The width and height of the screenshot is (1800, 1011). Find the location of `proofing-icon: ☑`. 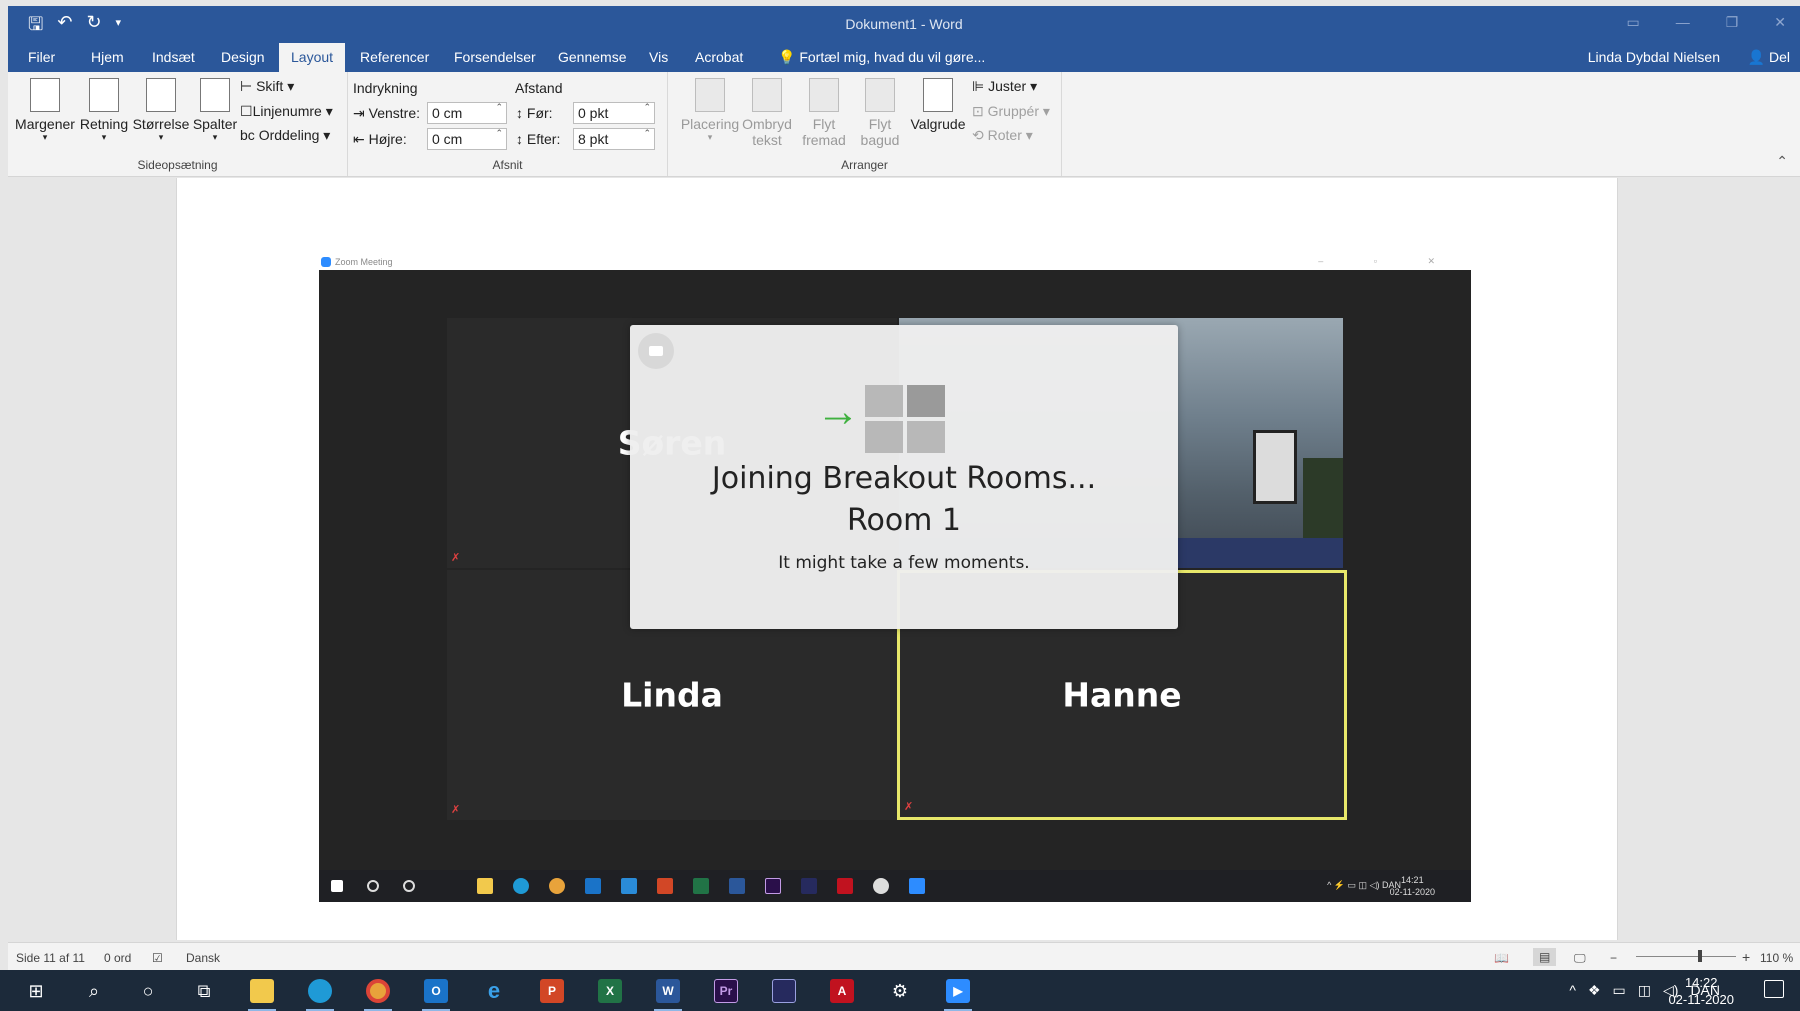

proofing-icon: ☑ is located at coordinates (157, 958).